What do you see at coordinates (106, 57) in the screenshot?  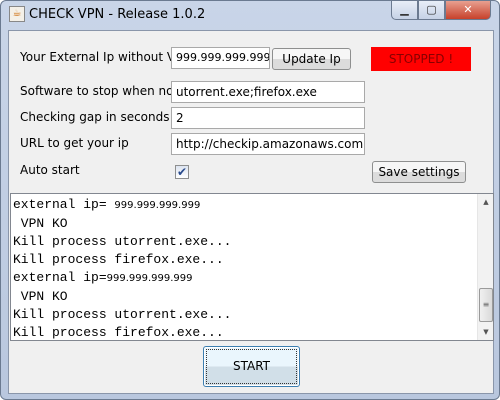 I see `ip-label: Your External Ip without VPN` at bounding box center [106, 57].